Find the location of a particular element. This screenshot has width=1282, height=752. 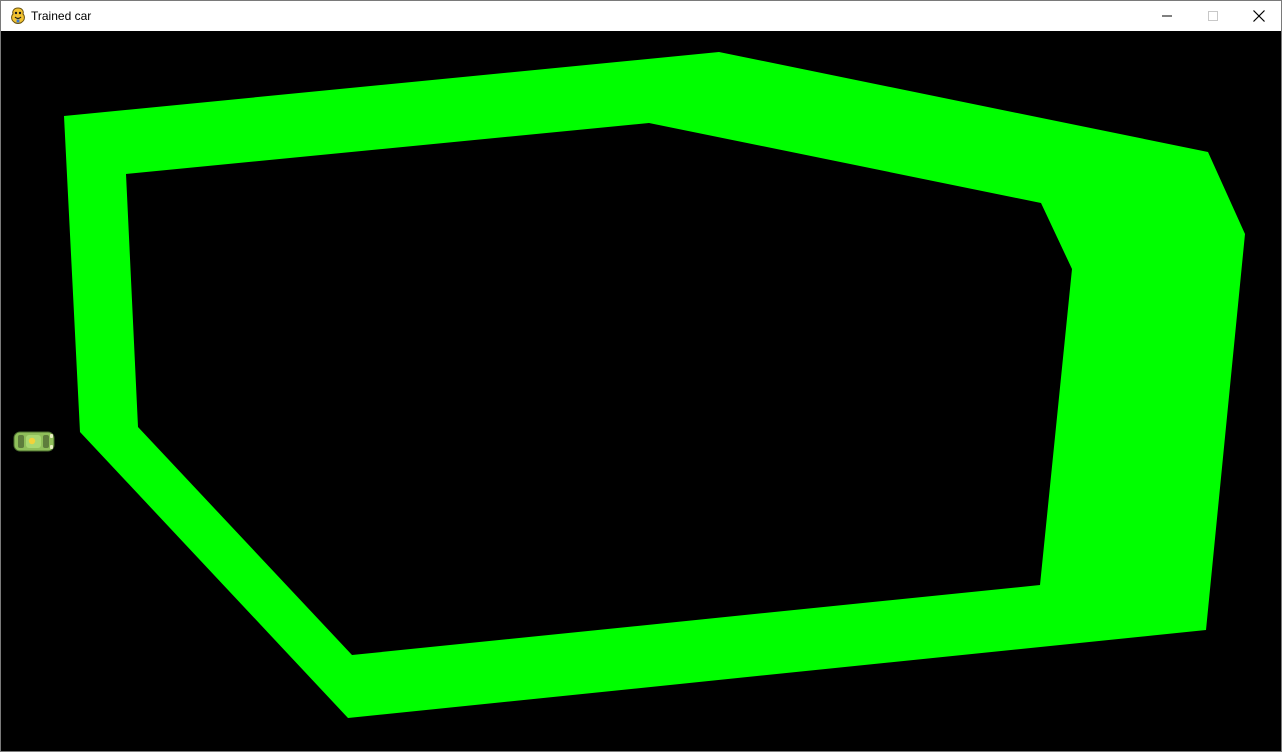

pygame-snake-icon is located at coordinates (18, 15).